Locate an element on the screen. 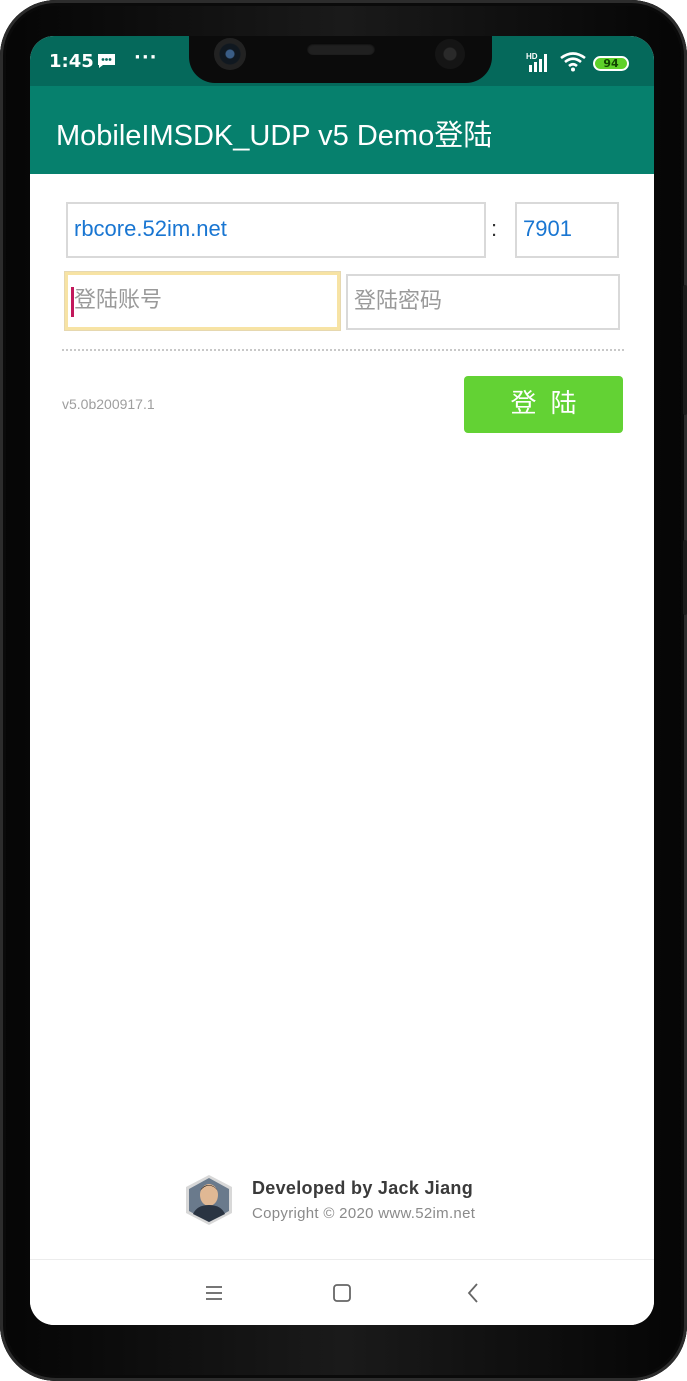  developer-credit: Developed by Jack Jiang is located at coordinates (362, 1188).